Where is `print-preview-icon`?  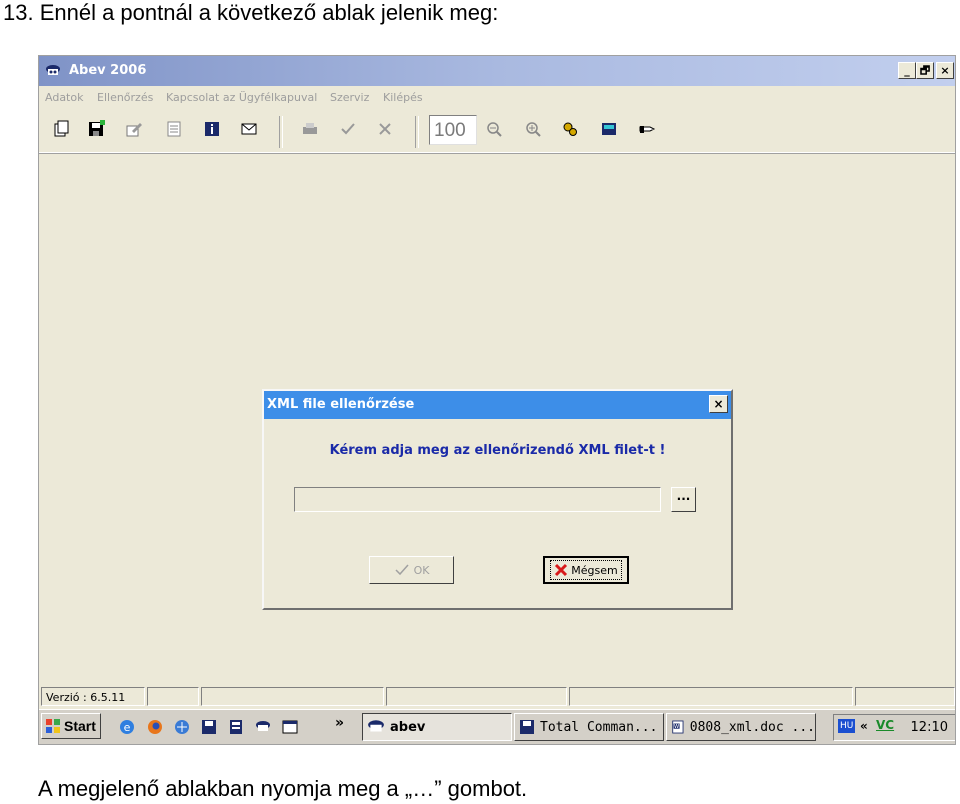
print-preview-icon is located at coordinates (174, 129).